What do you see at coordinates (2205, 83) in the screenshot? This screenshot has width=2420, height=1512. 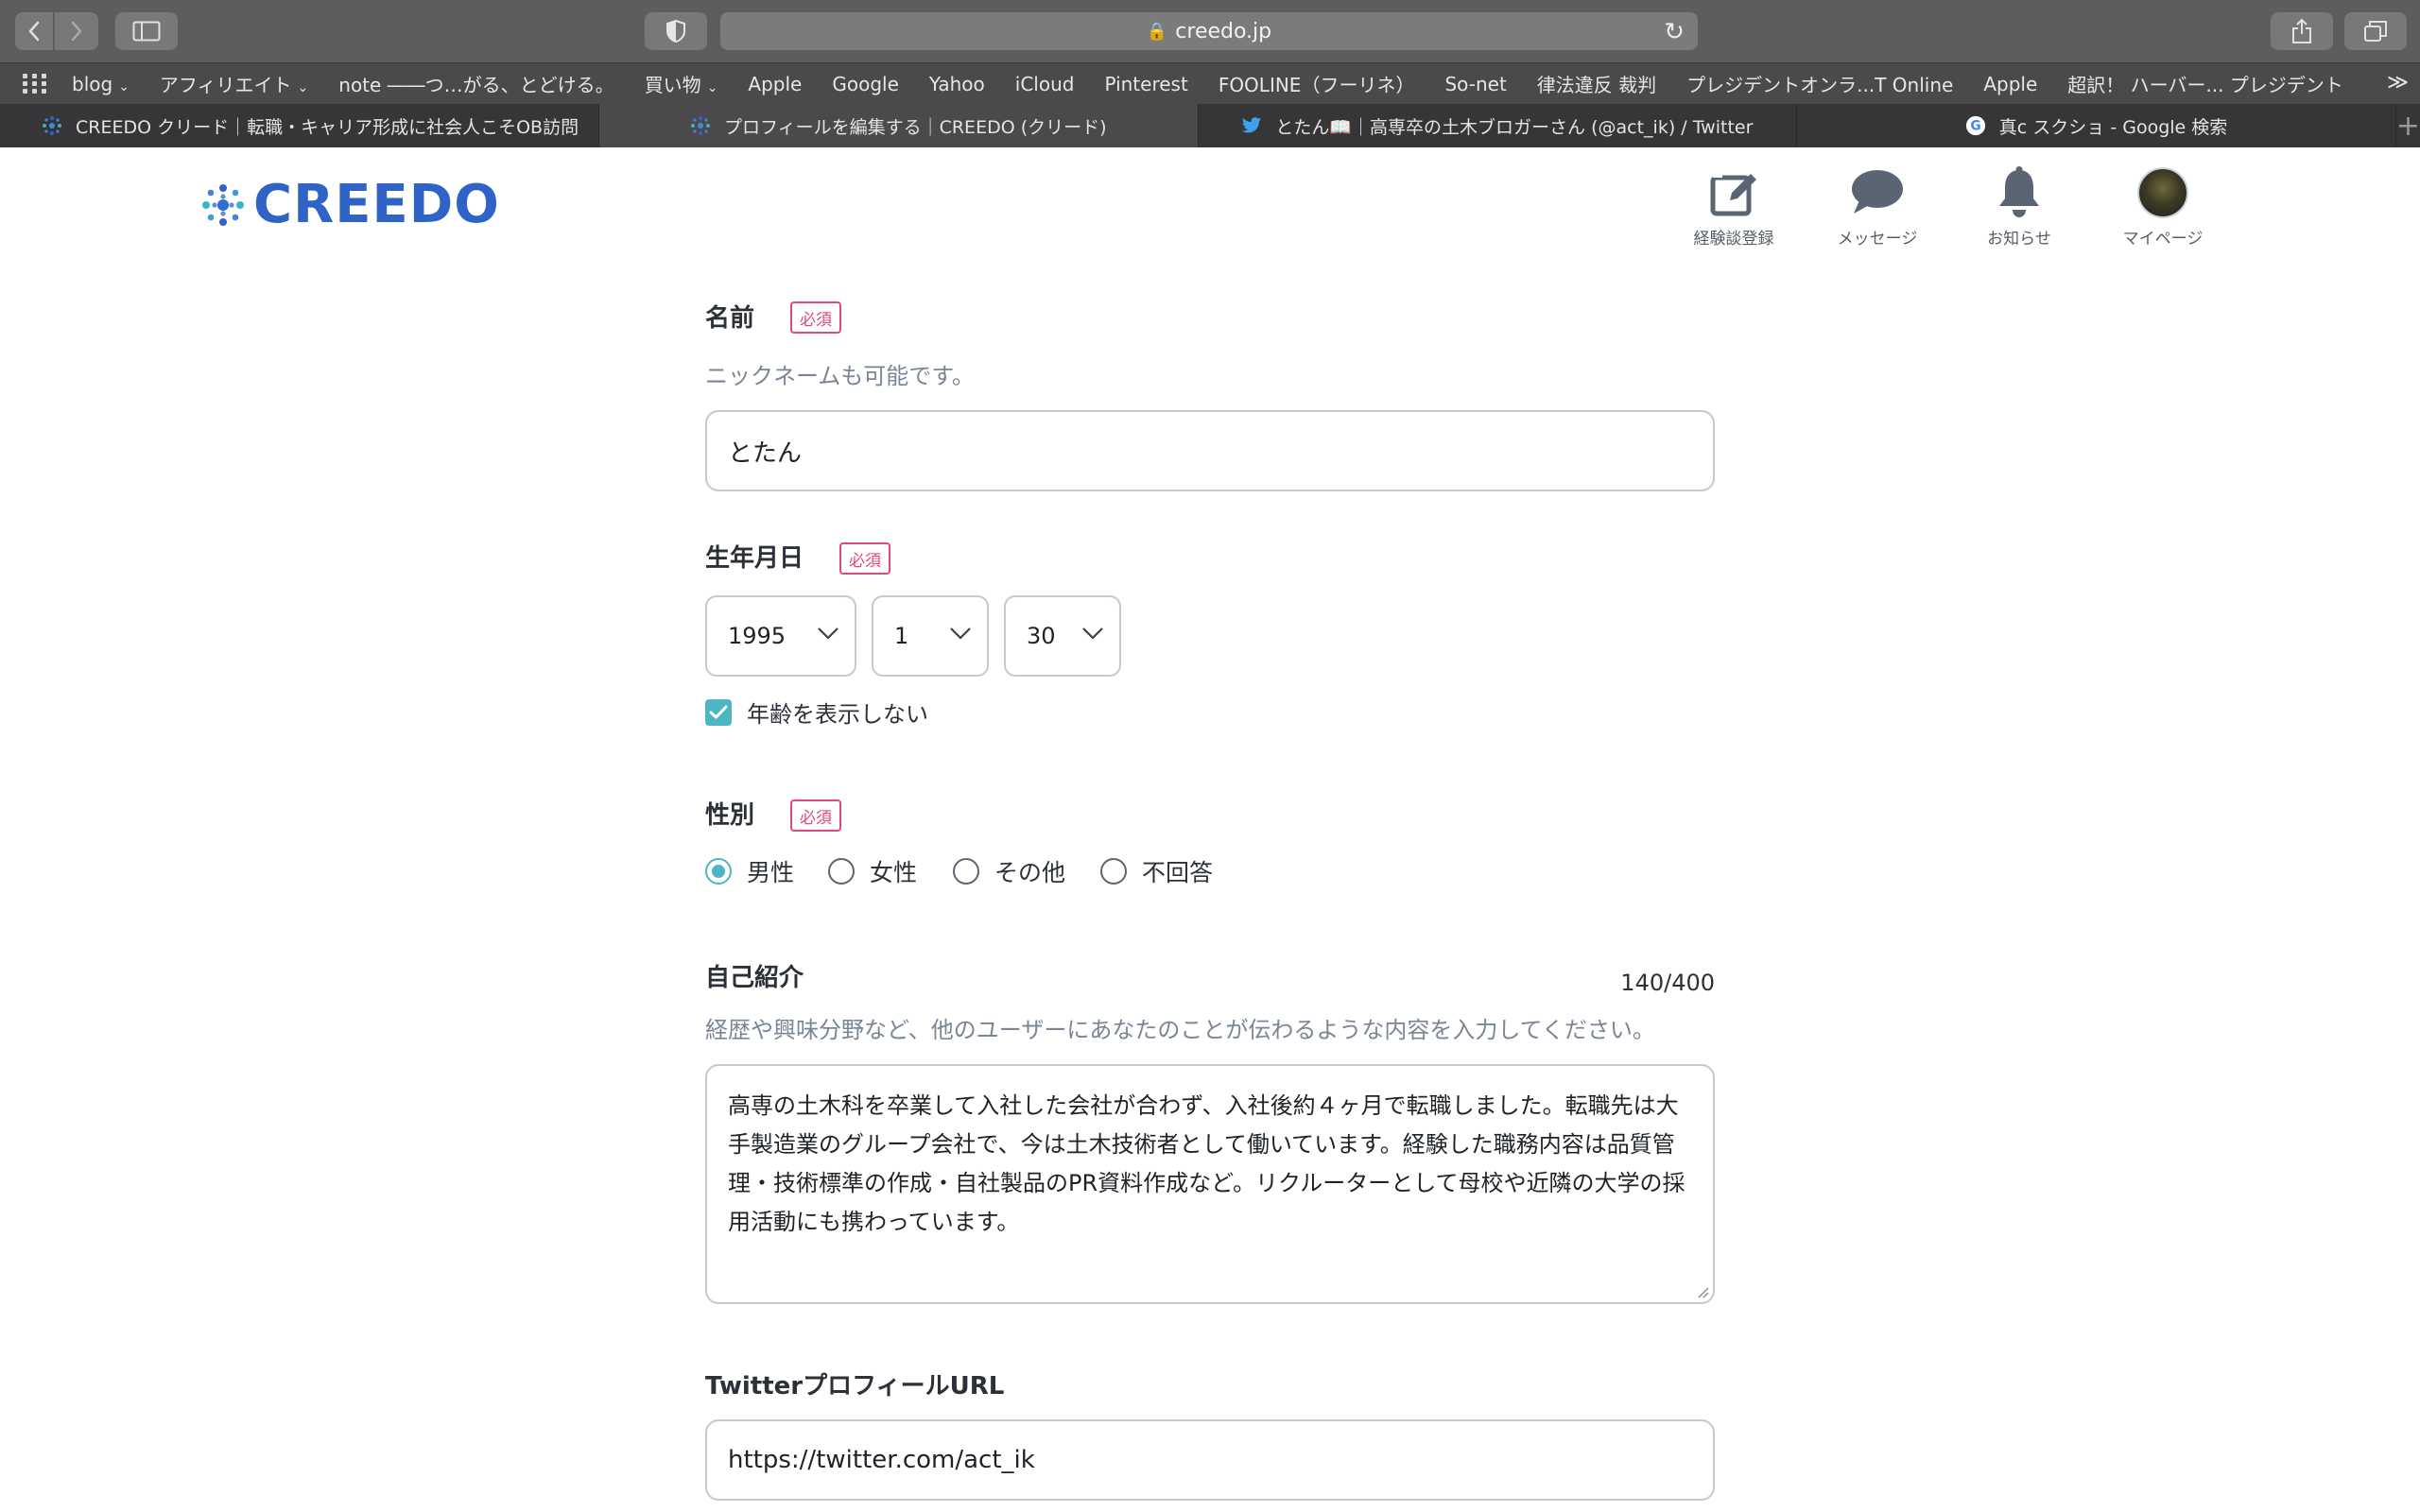 I see `bookmark-harvard-president: 超訳！ ハーバー... プレジデント` at bounding box center [2205, 83].